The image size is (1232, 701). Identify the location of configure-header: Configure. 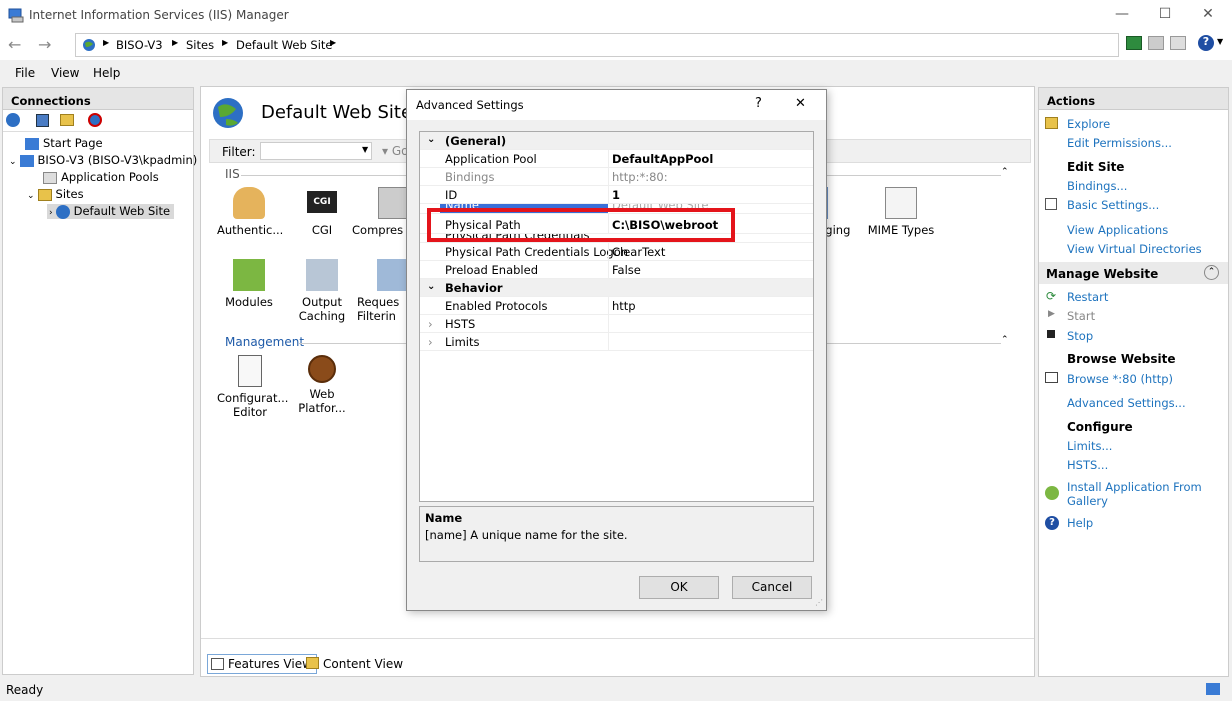
(1100, 427).